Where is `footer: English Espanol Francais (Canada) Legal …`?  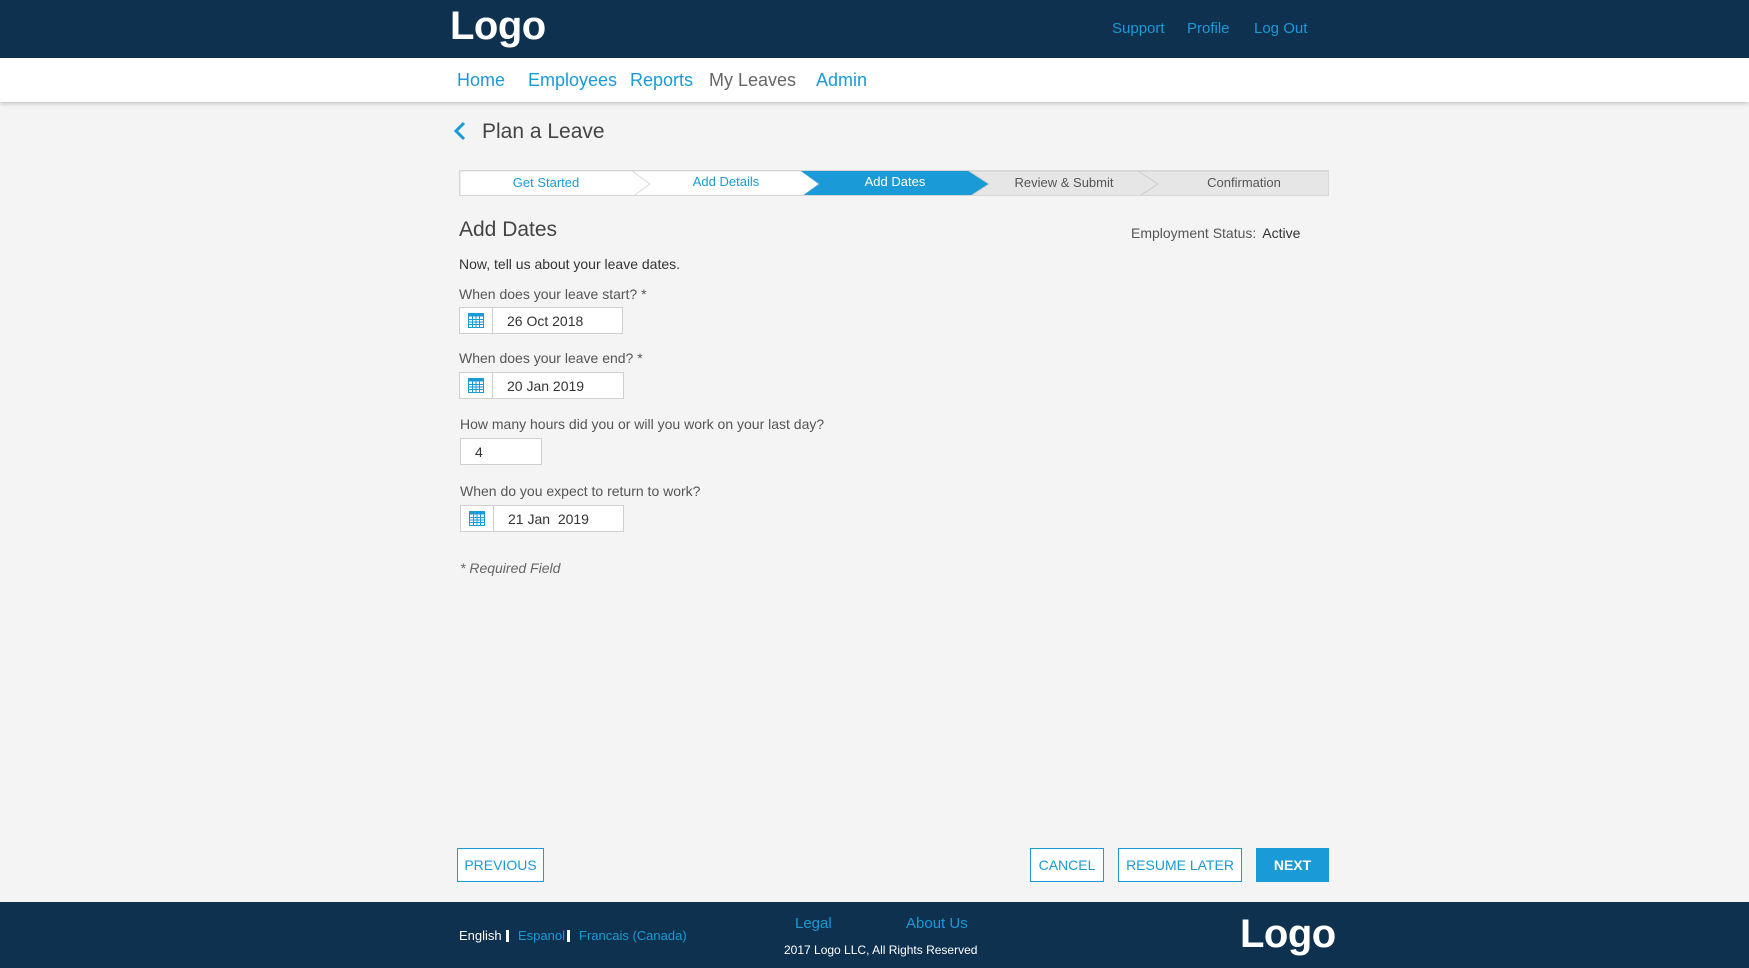 footer: English Espanol Francais (Canada) Legal … is located at coordinates (874, 935).